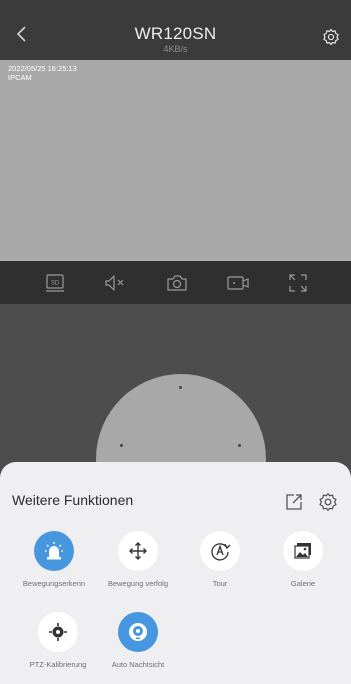  I want to click on sd-badge-text: SD, so click(55, 284).